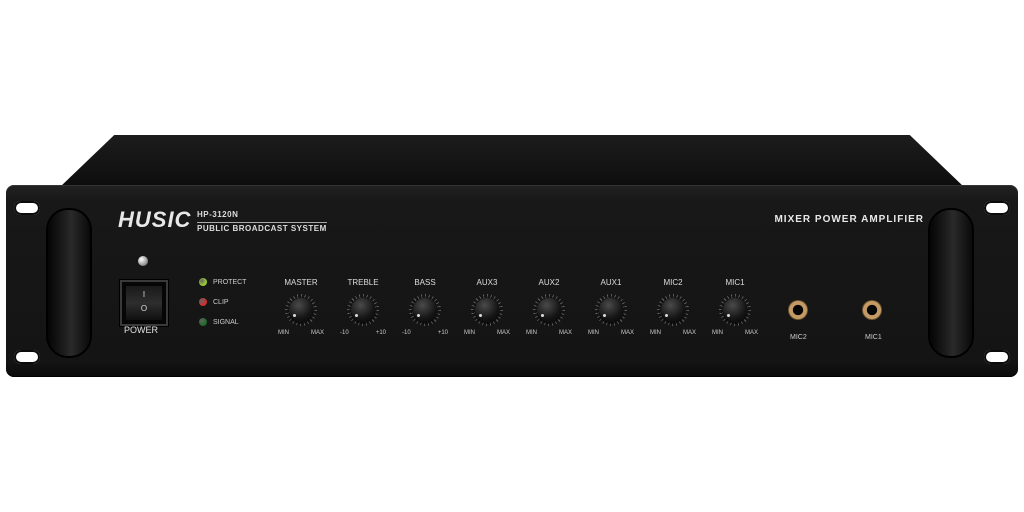 Image resolution: width=1024 pixels, height=512 pixels. Describe the element at coordinates (262, 227) in the screenshot. I see `product-subtitle: PUBLIC BROADCAST SYSTEM` at that location.